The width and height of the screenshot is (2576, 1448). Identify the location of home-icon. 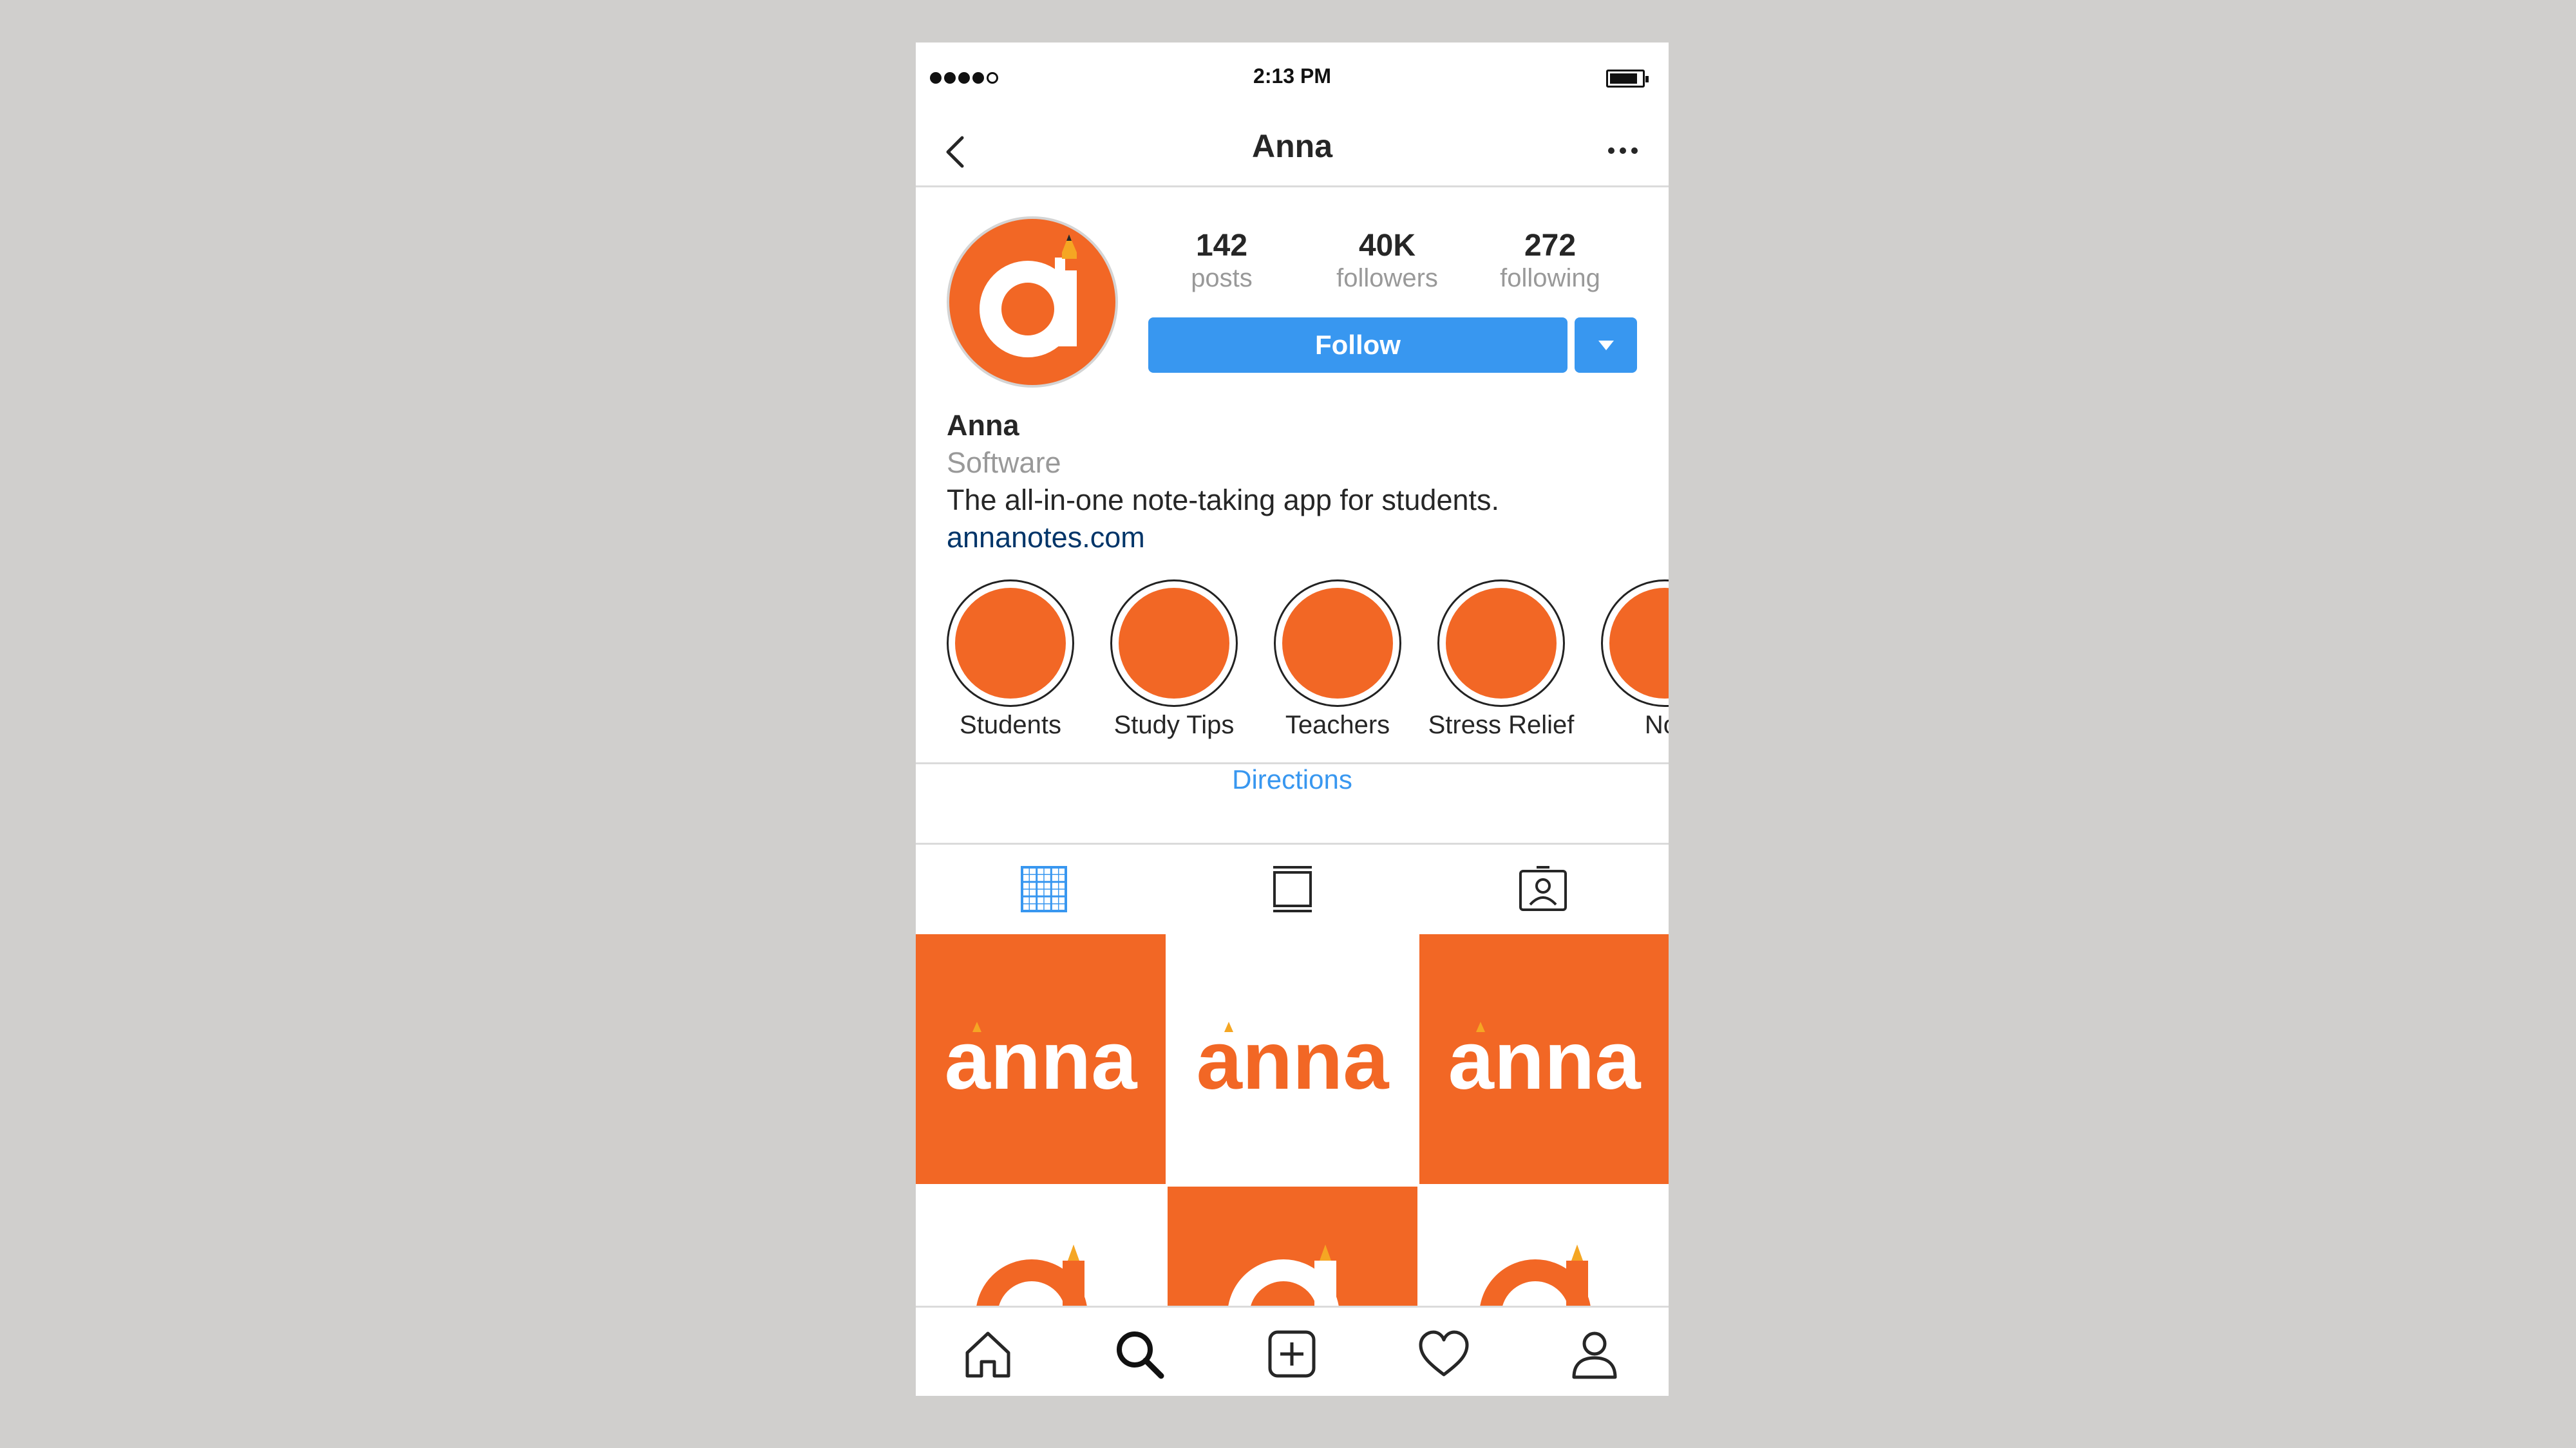
(988, 1354).